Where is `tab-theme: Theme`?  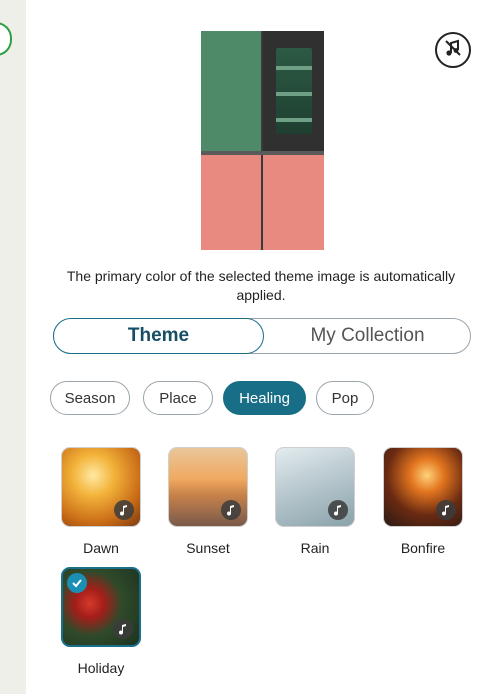
tab-theme: Theme is located at coordinates (158, 336).